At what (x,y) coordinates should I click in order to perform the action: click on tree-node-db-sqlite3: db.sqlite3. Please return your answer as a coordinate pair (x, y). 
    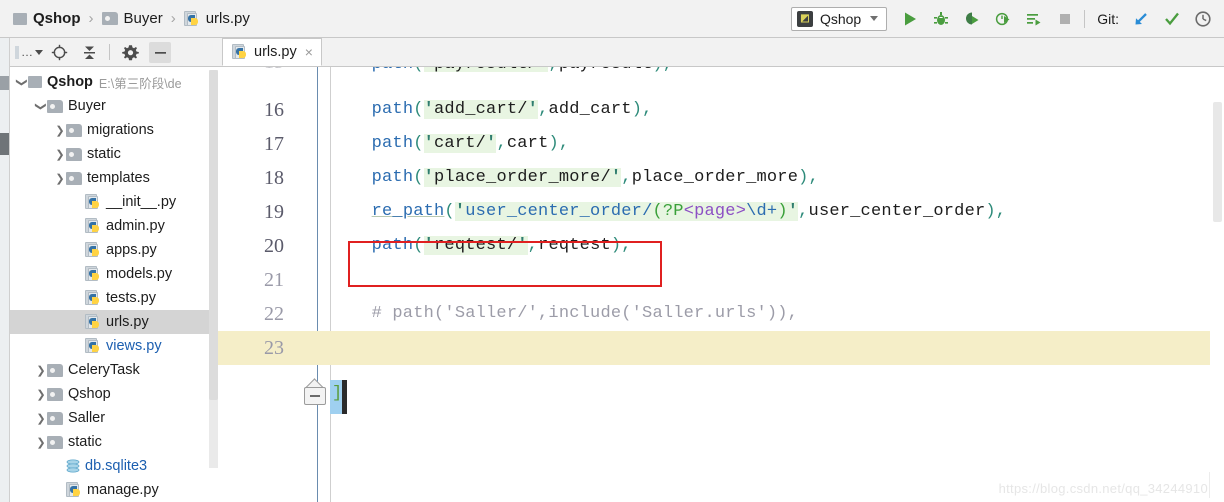
    Looking at the image, I should click on (114, 466).